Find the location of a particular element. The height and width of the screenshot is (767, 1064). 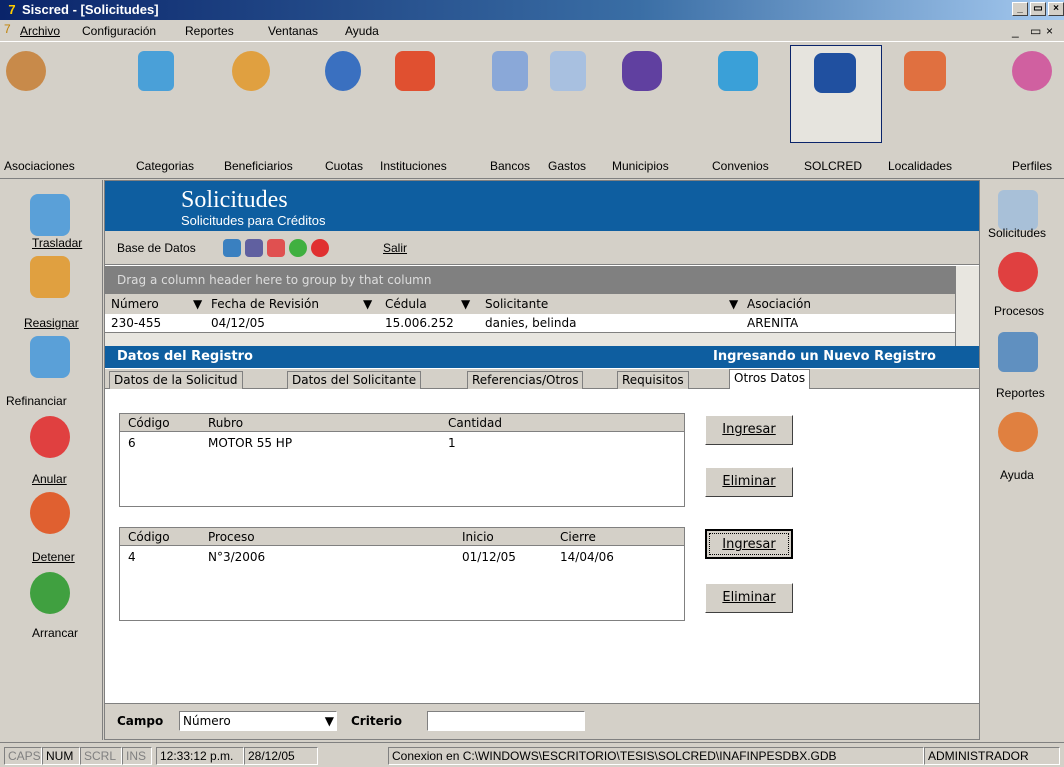

menu-ventanas: Ventanas is located at coordinates (293, 31).